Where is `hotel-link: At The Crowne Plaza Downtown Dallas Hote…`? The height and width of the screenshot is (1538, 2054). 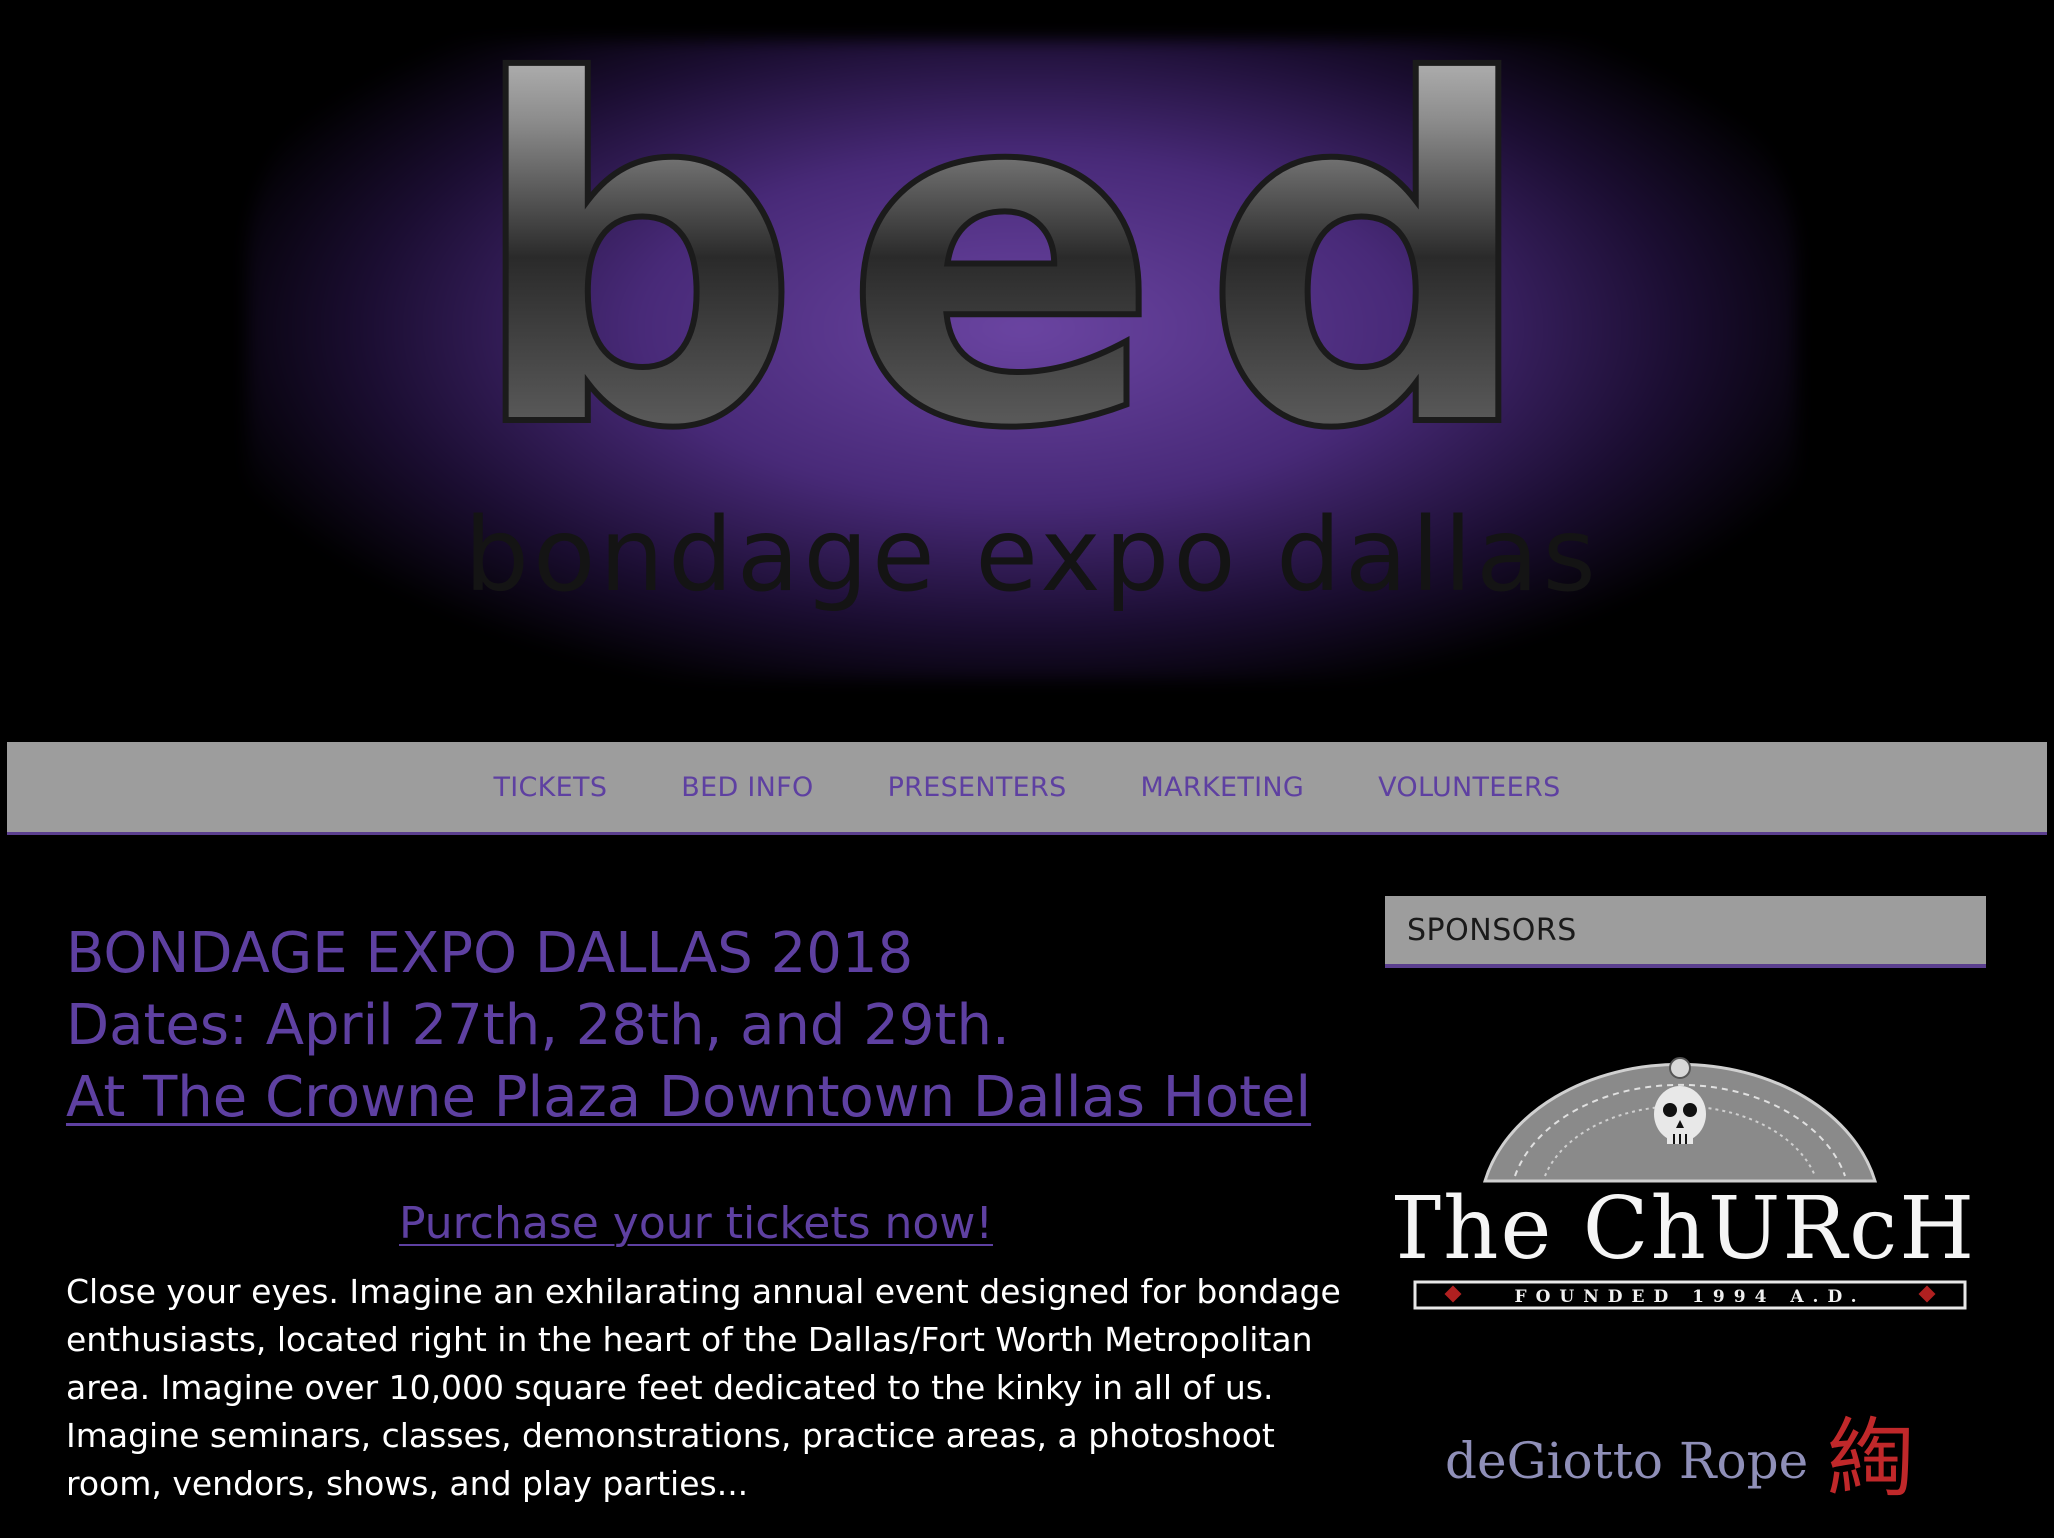
hotel-link: At The Crowne Plaza Downtown Dallas Hote… is located at coordinates (688, 1097).